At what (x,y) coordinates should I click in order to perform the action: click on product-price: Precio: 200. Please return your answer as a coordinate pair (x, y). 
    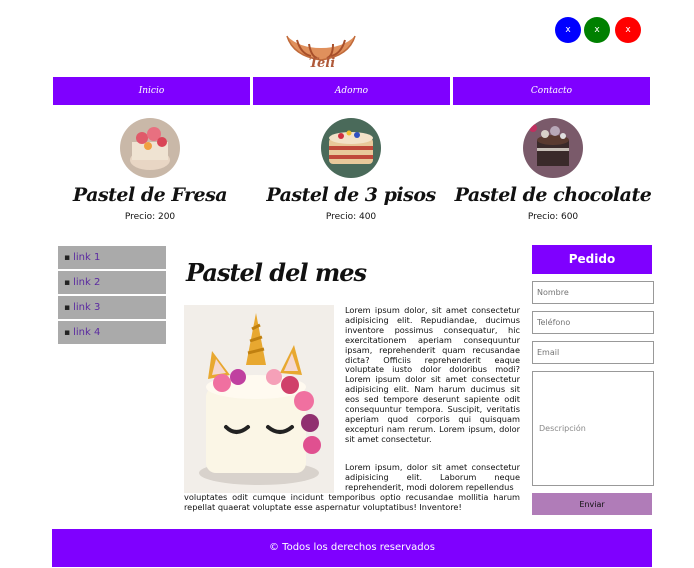
    Looking at the image, I should click on (150, 217).